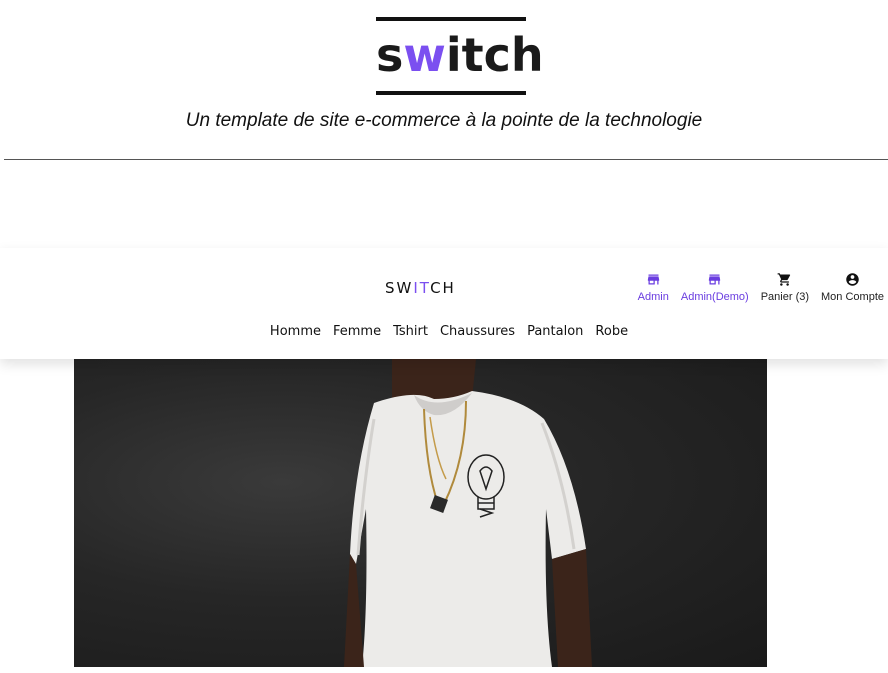 The height and width of the screenshot is (673, 888). I want to click on admin-demo-label: Admin(Demo), so click(714, 297).